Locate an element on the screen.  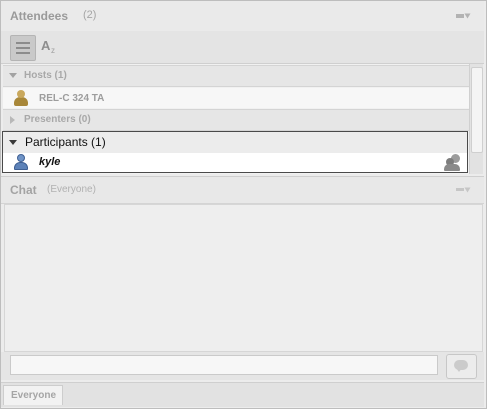
chat-input-row is located at coordinates (242, 366).